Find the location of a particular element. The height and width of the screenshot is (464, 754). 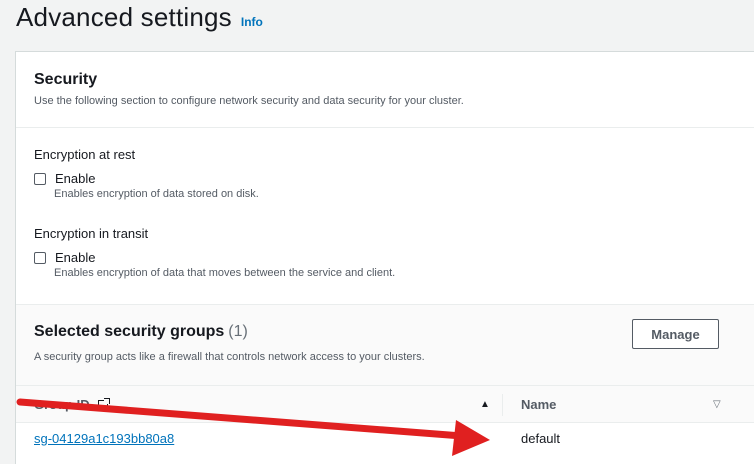

arrow-shaft is located at coordinates (241, 419).